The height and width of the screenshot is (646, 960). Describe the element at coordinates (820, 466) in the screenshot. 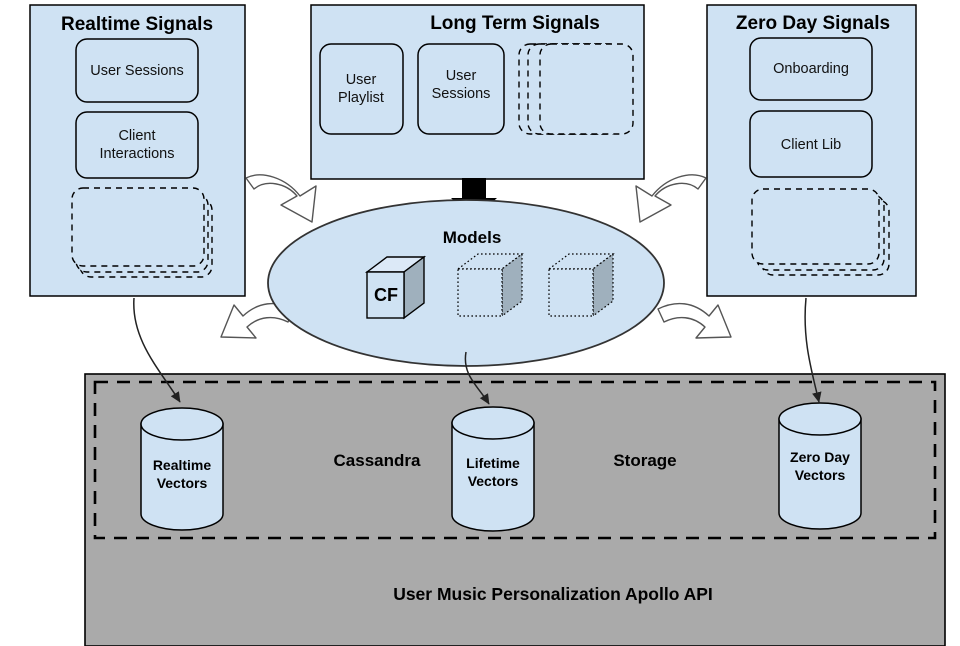

I see `cylinder-zero-day-vectors: Zero Day Vectors` at that location.